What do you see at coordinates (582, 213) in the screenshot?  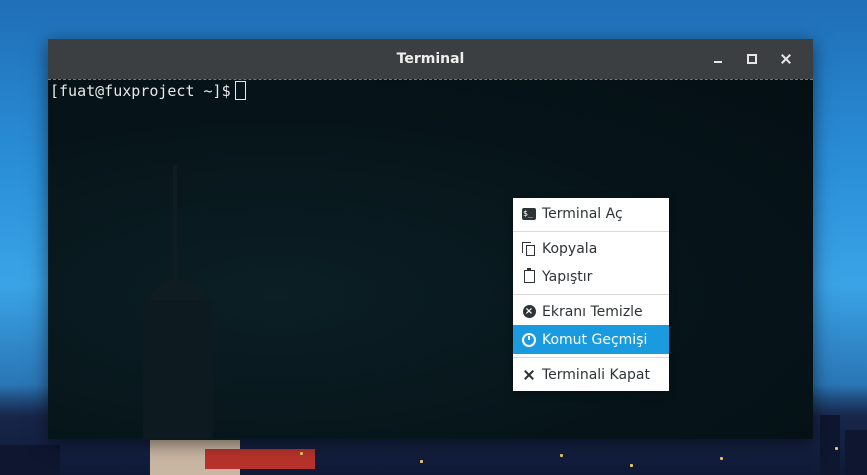 I see `menu-item-label: Terminal Aç` at bounding box center [582, 213].